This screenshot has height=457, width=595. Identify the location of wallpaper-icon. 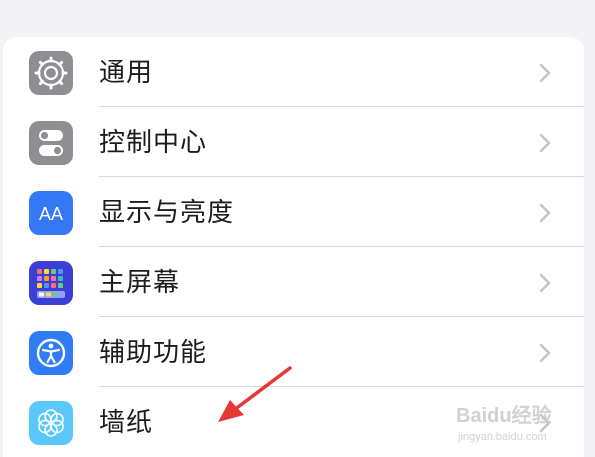
(51, 423).